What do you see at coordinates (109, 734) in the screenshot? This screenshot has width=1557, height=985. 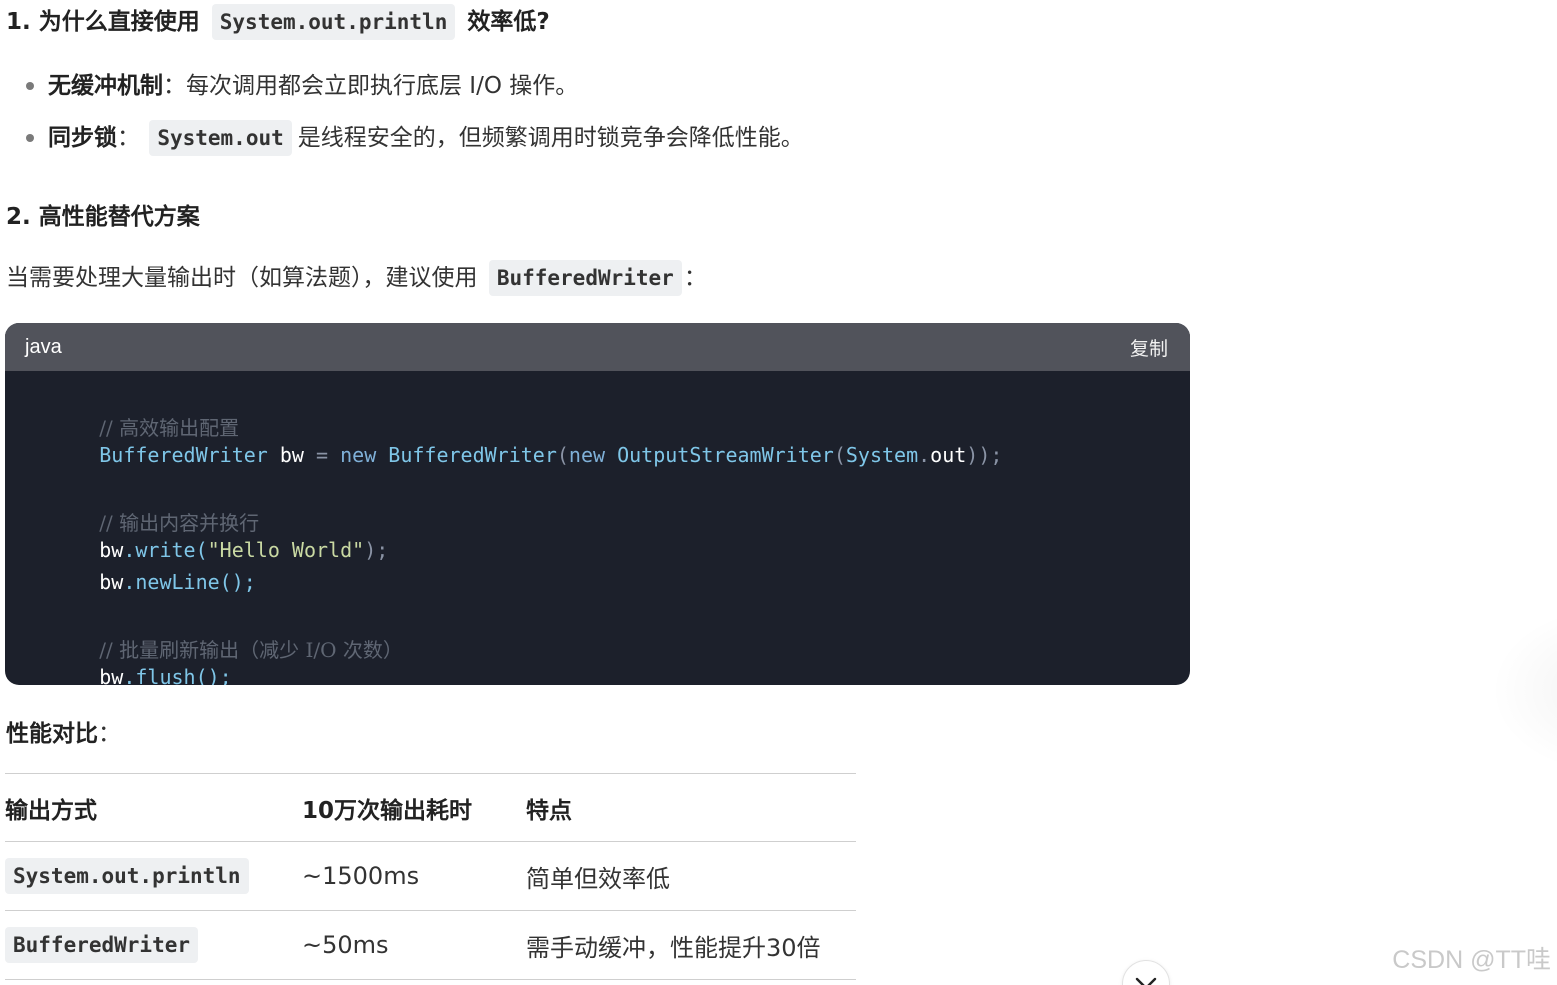 I see `compare-label-sep: ：` at bounding box center [109, 734].